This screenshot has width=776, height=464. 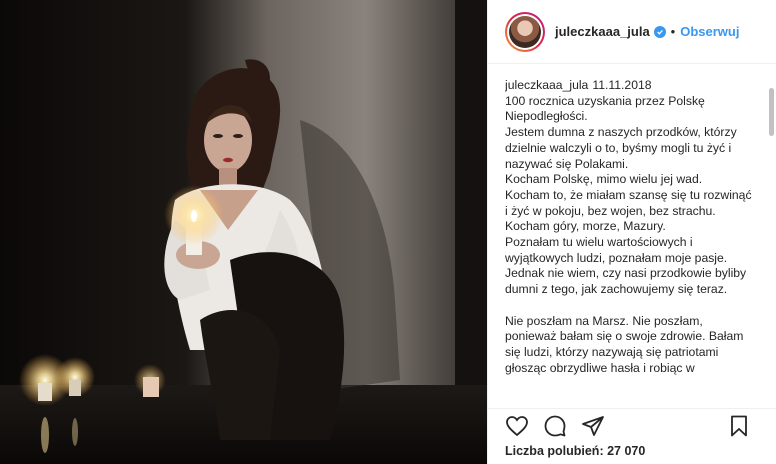 What do you see at coordinates (517, 426) in the screenshot?
I see `heart-icon` at bounding box center [517, 426].